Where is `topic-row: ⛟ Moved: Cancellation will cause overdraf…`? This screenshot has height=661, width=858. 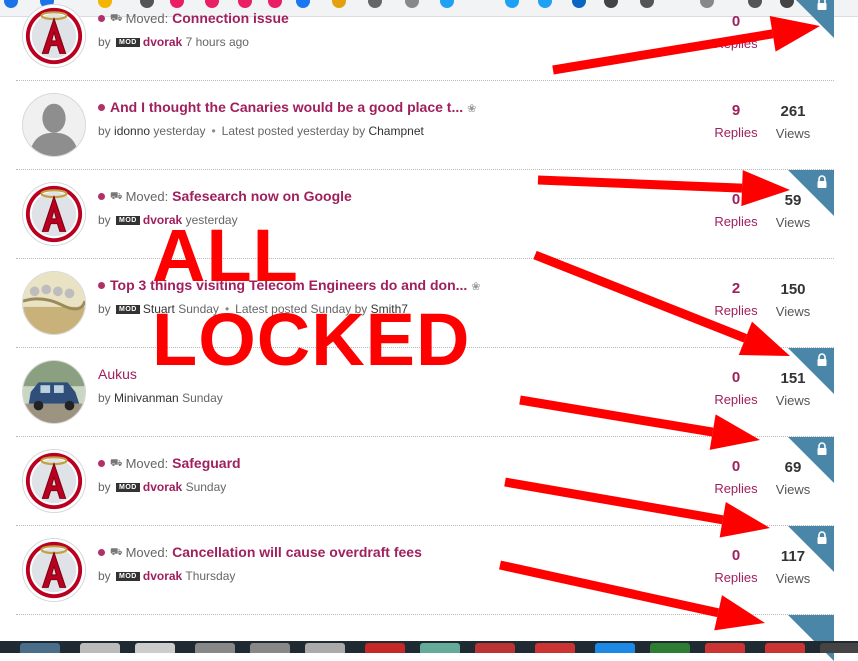 topic-row: ⛟ Moved: Cancellation will cause overdraf… is located at coordinates (425, 570).